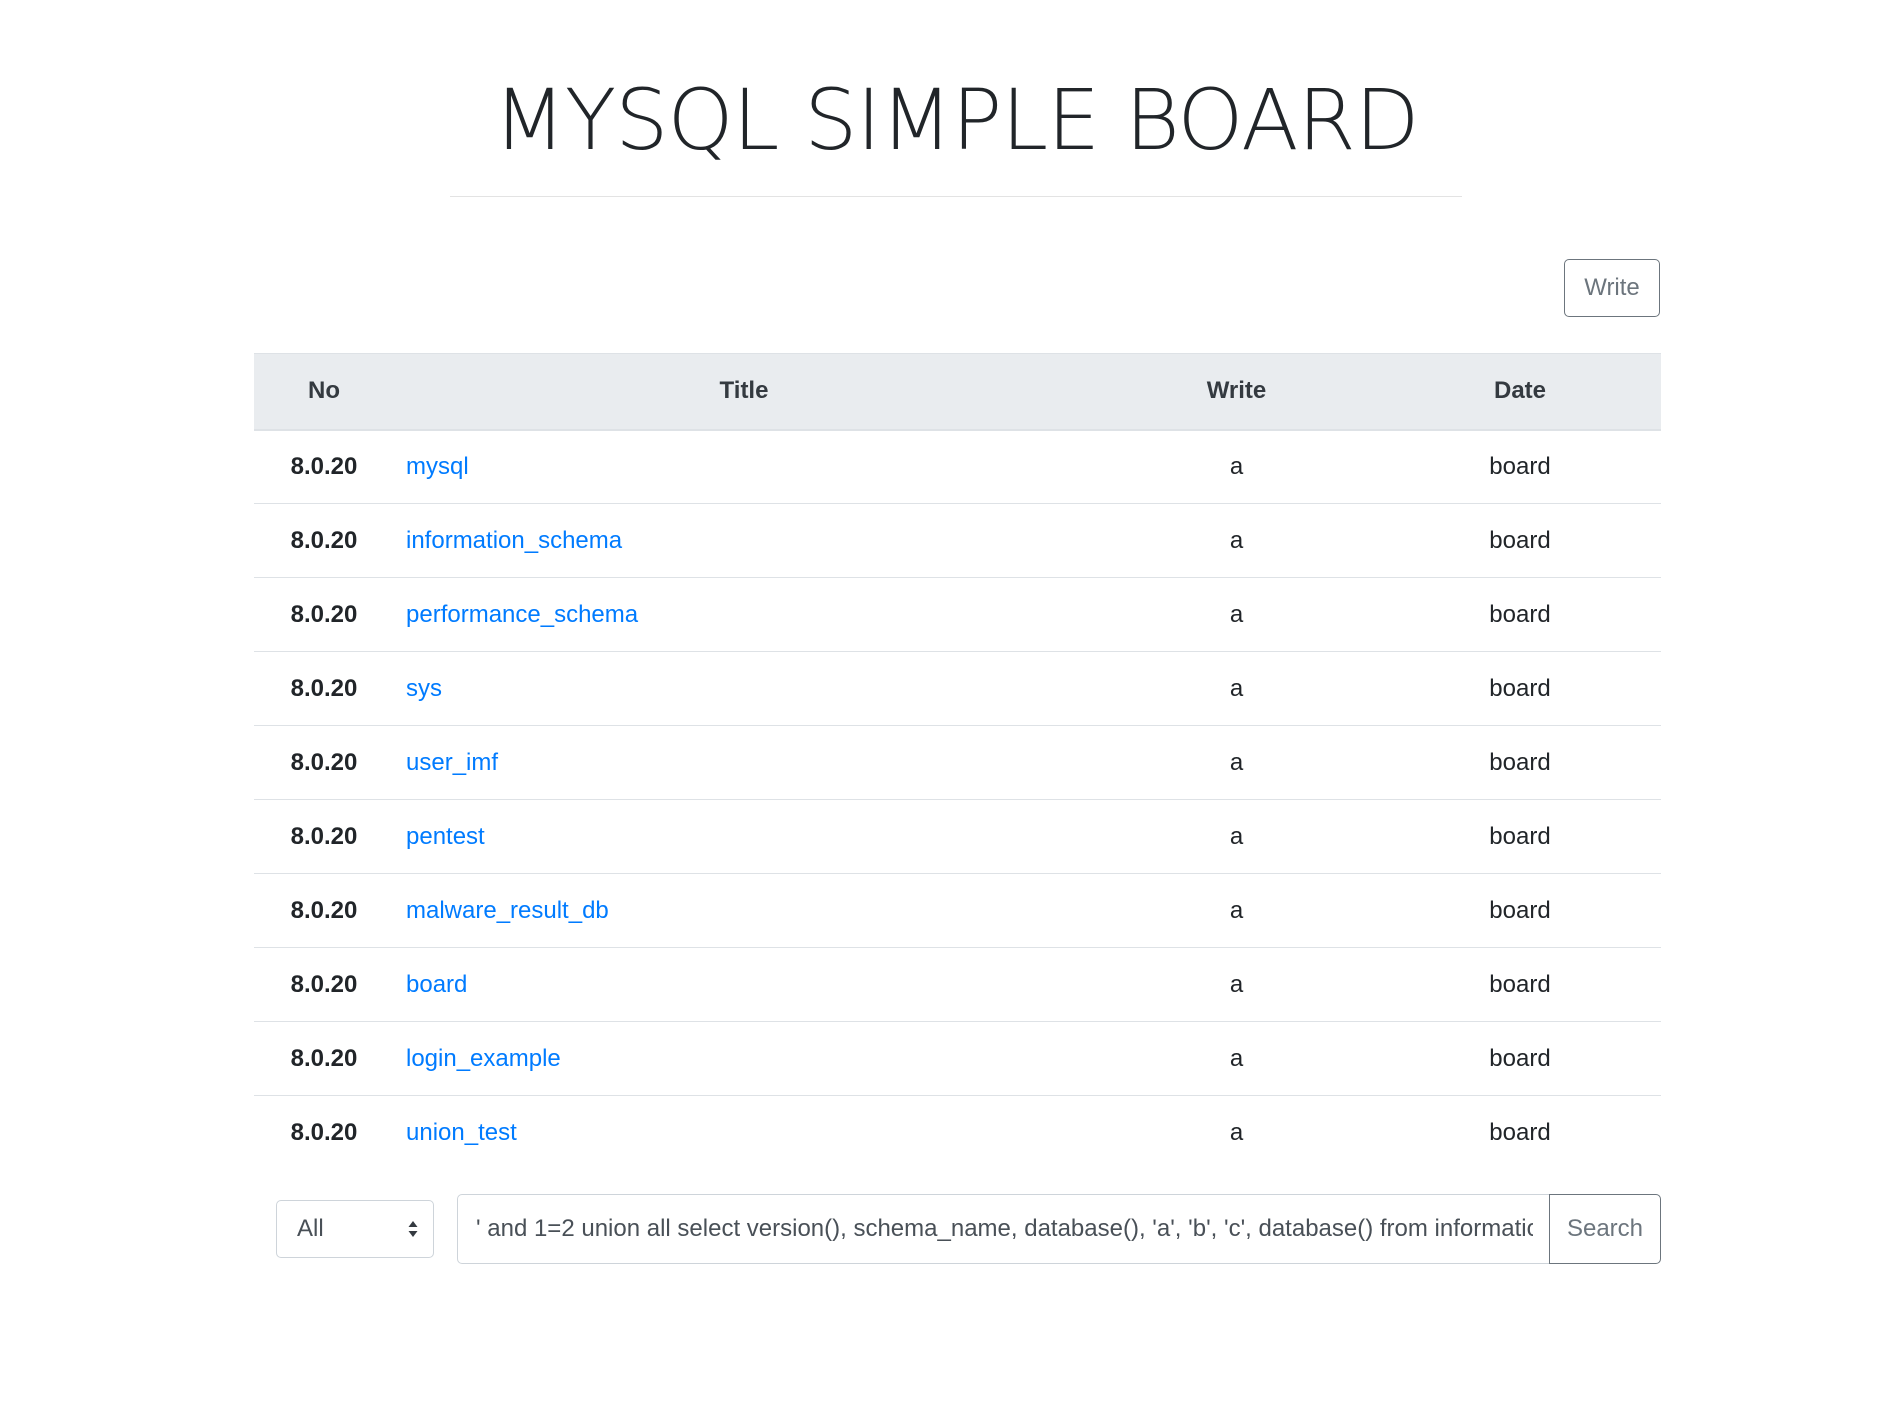 Image resolution: width=1896 pixels, height=1410 pixels. I want to click on row-title-cell: mysql, so click(744, 467).